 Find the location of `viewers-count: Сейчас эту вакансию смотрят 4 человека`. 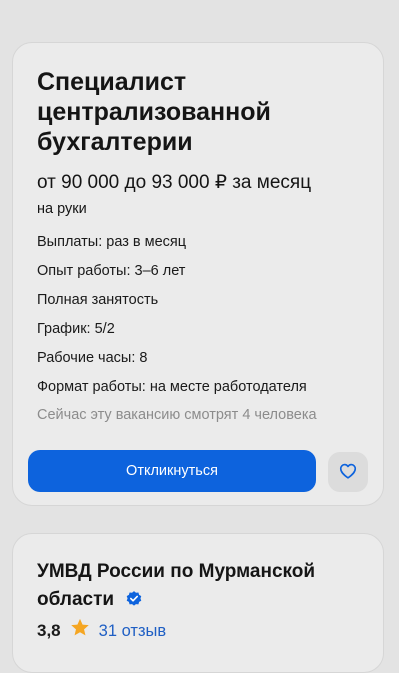

viewers-count: Сейчас эту вакансию смотрят 4 человека is located at coordinates (177, 415).